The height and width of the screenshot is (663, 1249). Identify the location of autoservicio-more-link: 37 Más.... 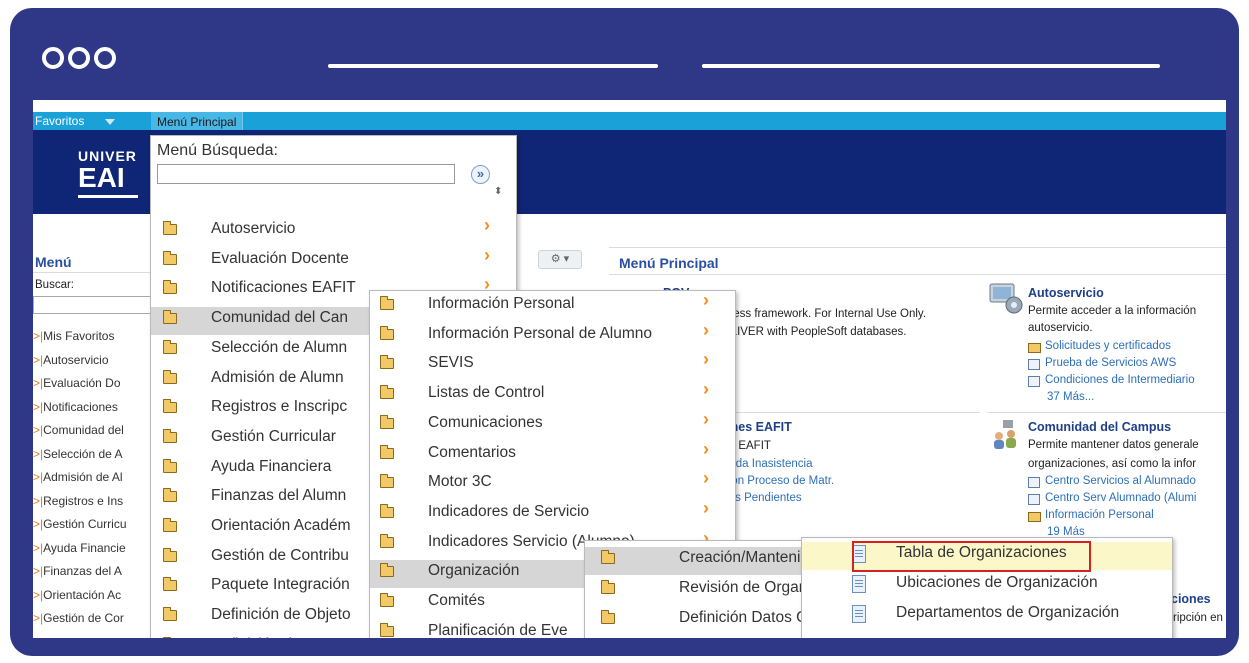
(1070, 397).